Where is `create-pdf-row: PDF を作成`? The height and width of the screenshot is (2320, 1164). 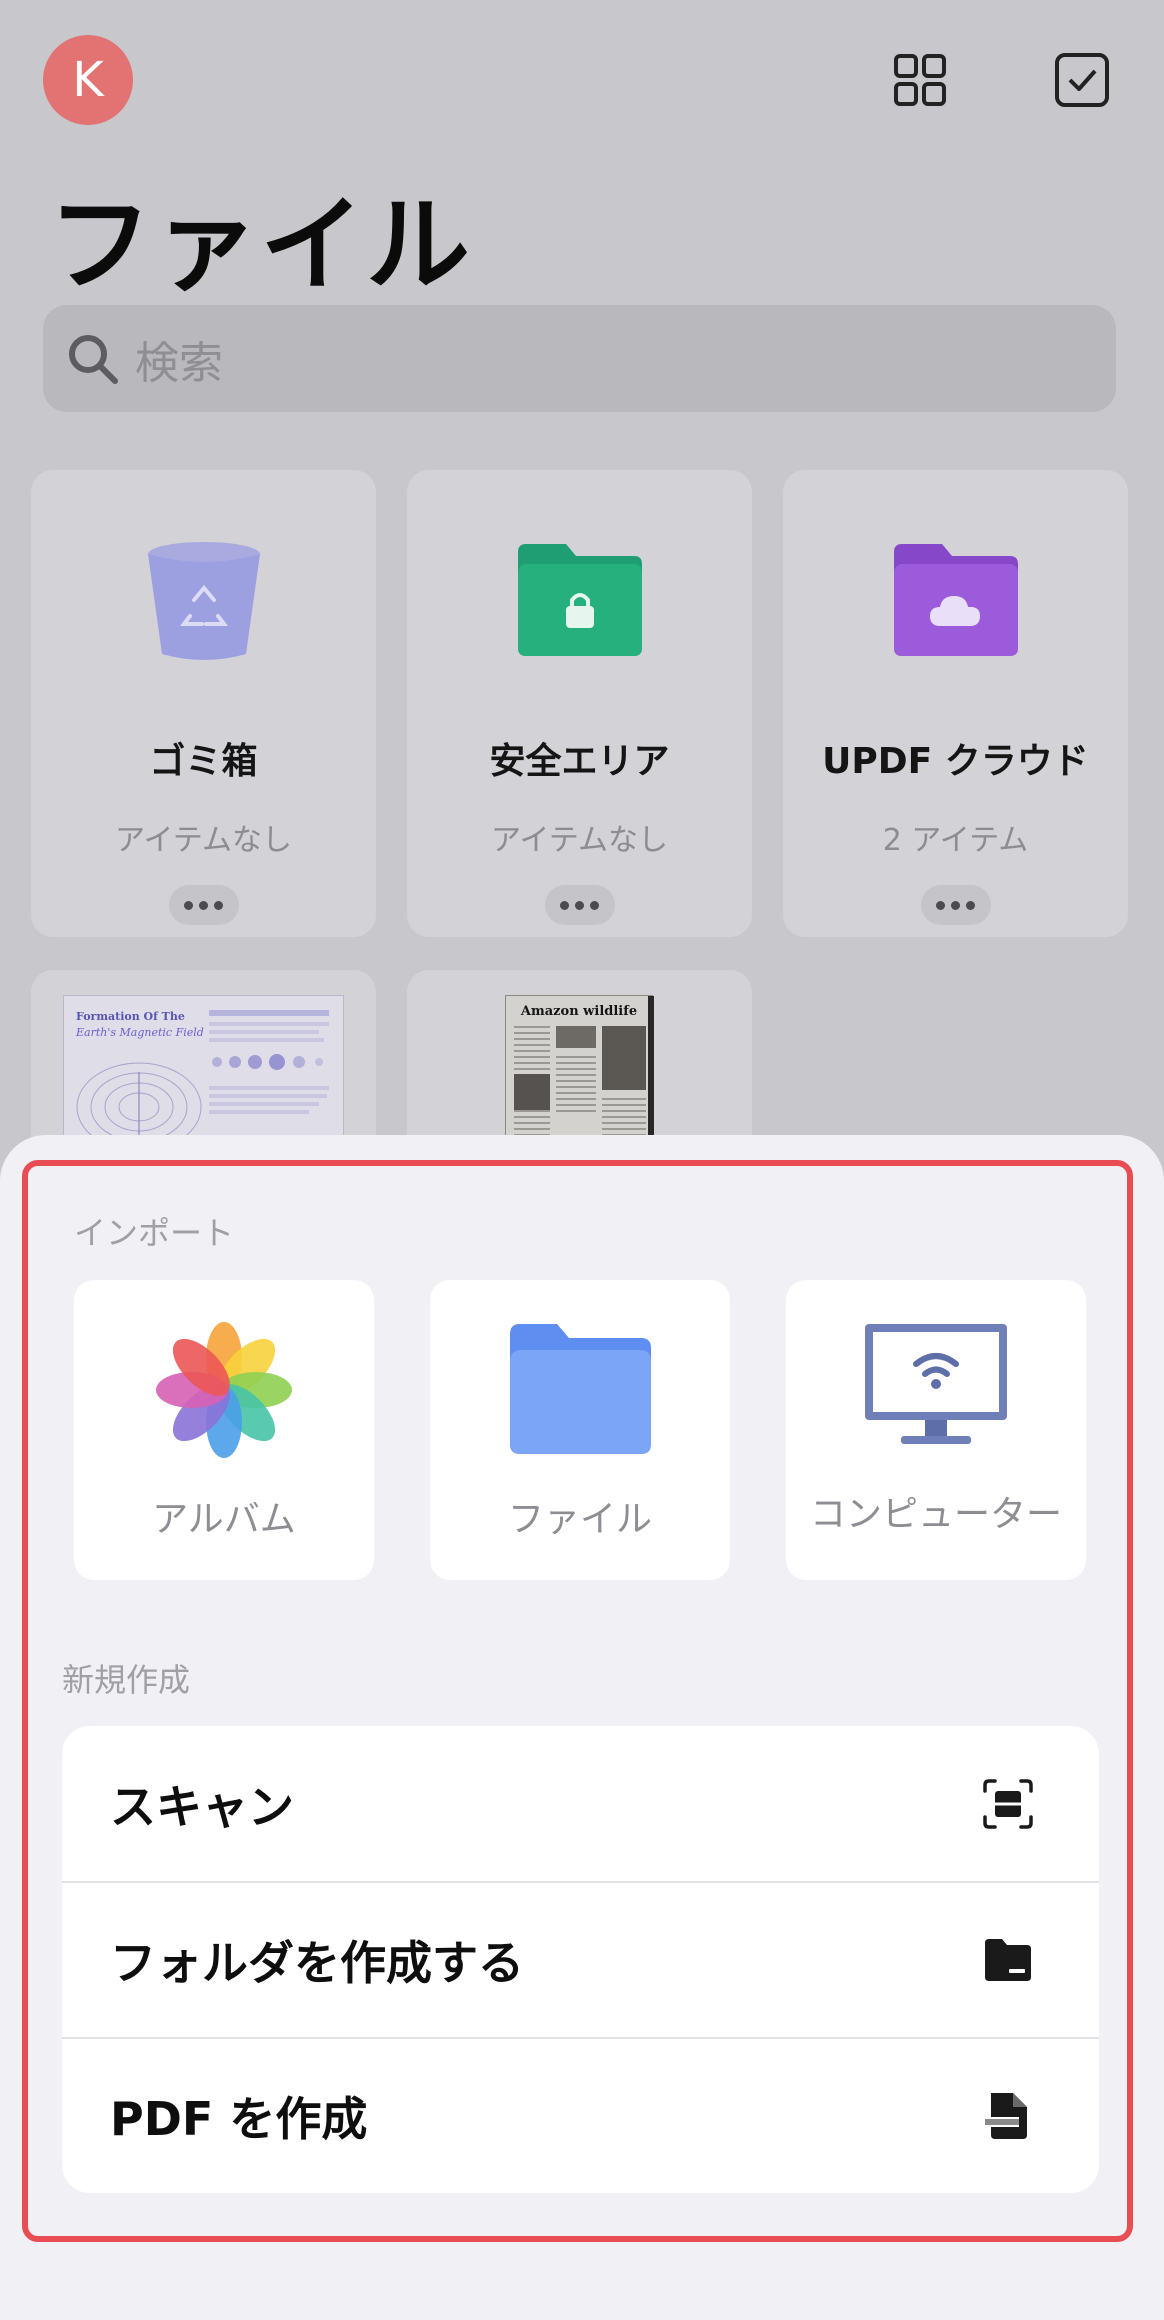 create-pdf-row: PDF を作成 is located at coordinates (580, 2114).